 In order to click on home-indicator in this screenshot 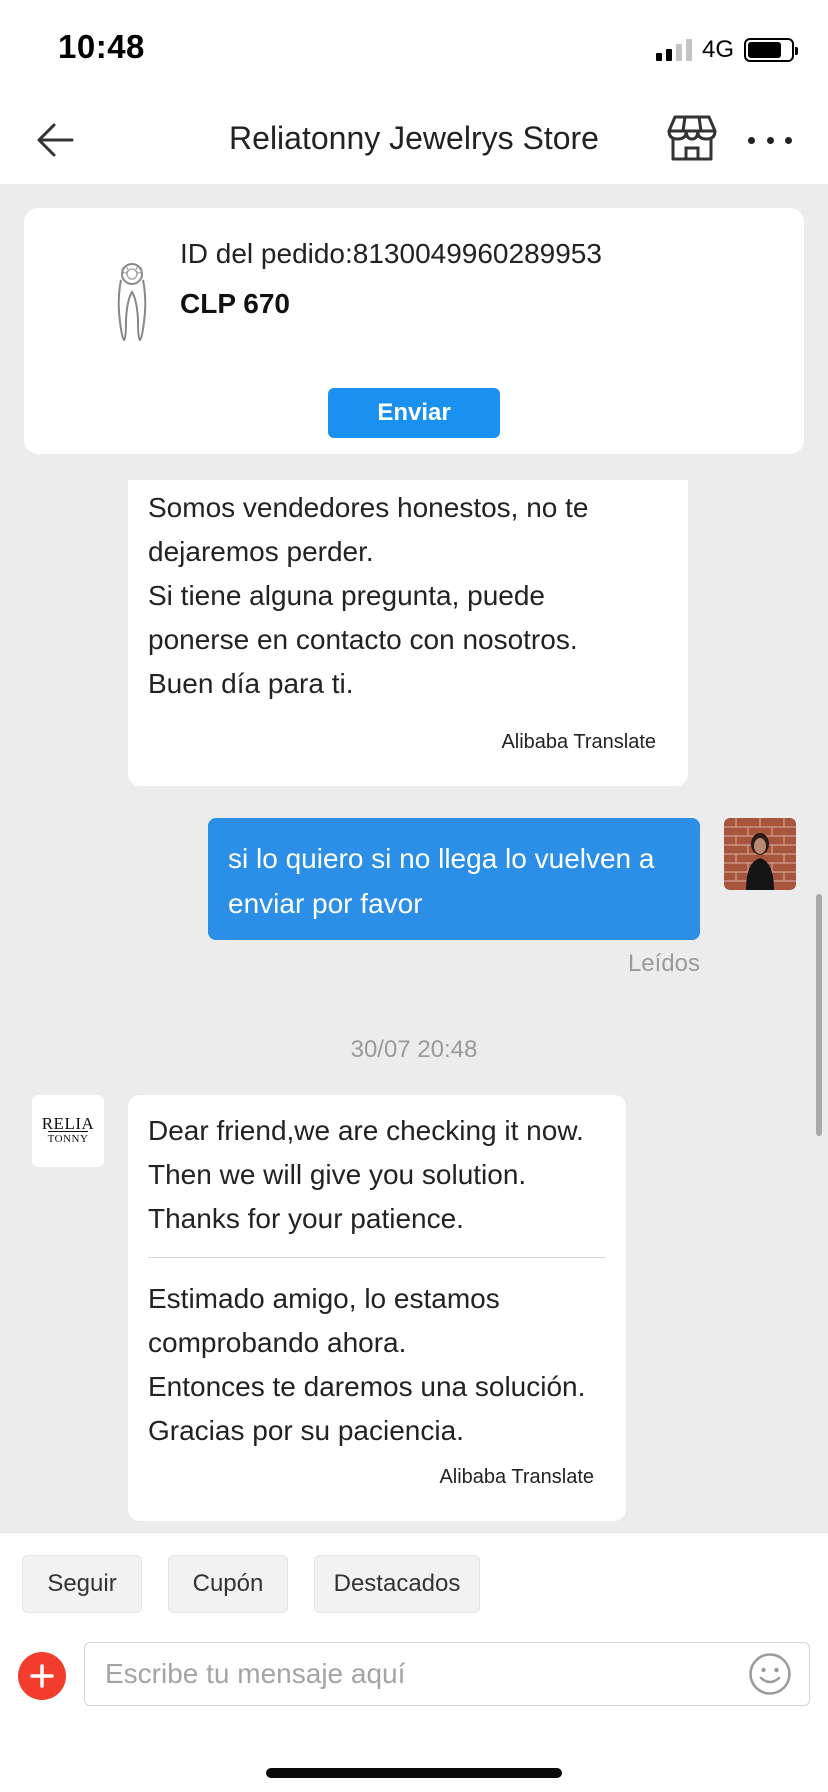, I will do `click(414, 1773)`.